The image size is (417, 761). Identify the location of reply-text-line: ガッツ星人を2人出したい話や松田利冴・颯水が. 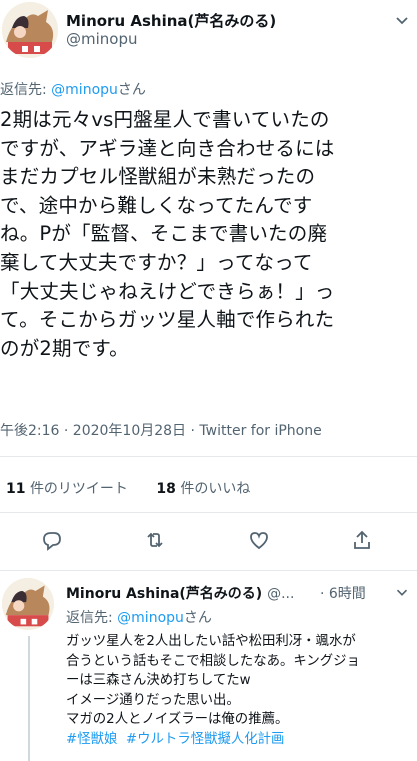
(211, 641).